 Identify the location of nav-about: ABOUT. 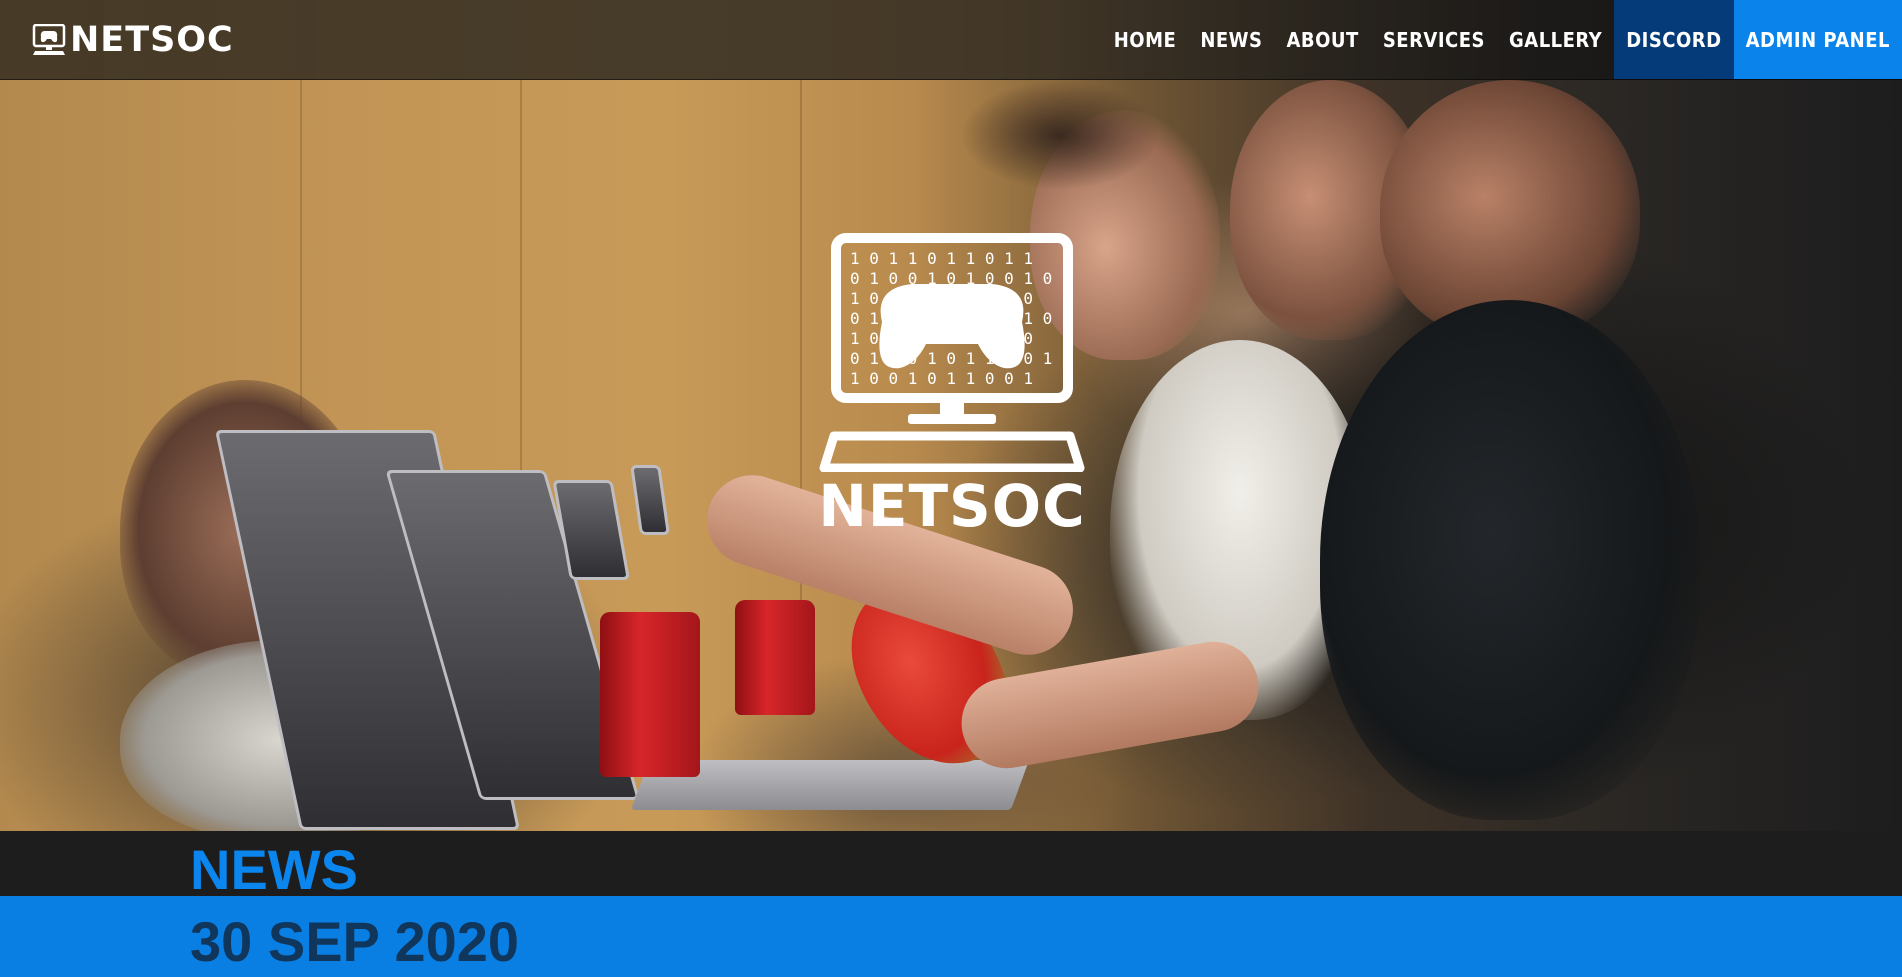
(1322, 39).